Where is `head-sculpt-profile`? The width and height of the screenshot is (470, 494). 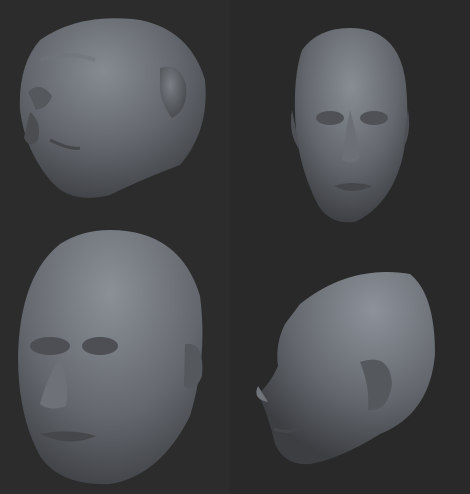
head-sculpt-profile is located at coordinates (345, 368).